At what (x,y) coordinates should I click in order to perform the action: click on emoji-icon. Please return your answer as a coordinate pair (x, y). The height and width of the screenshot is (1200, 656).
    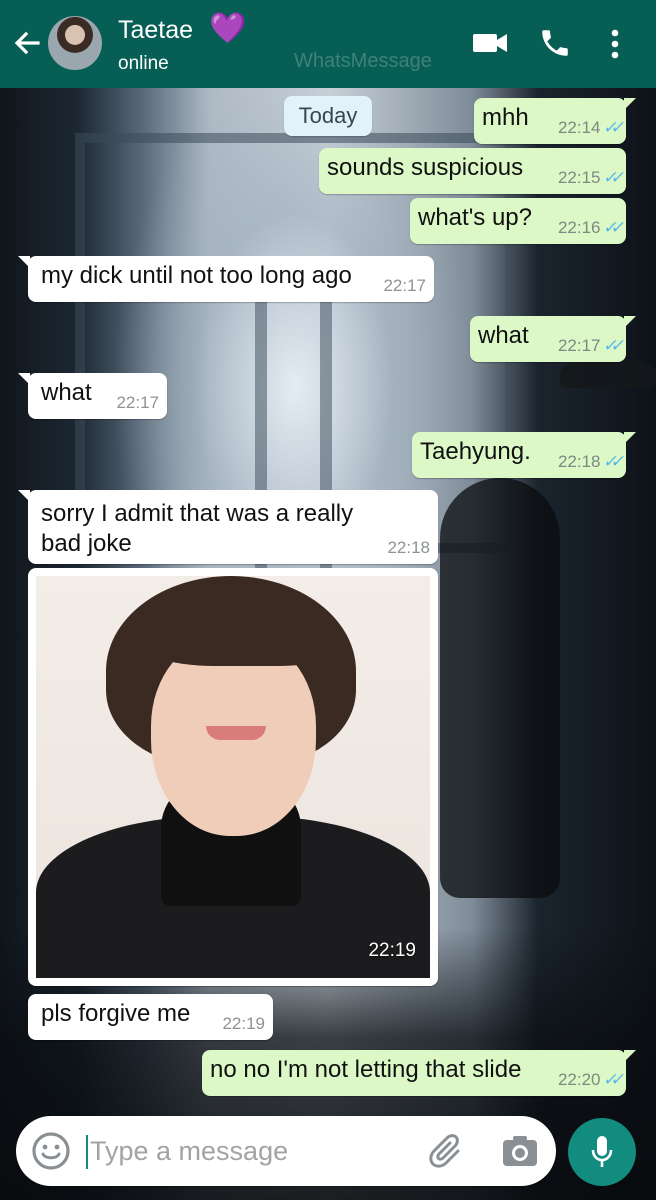
    Looking at the image, I should click on (51, 1151).